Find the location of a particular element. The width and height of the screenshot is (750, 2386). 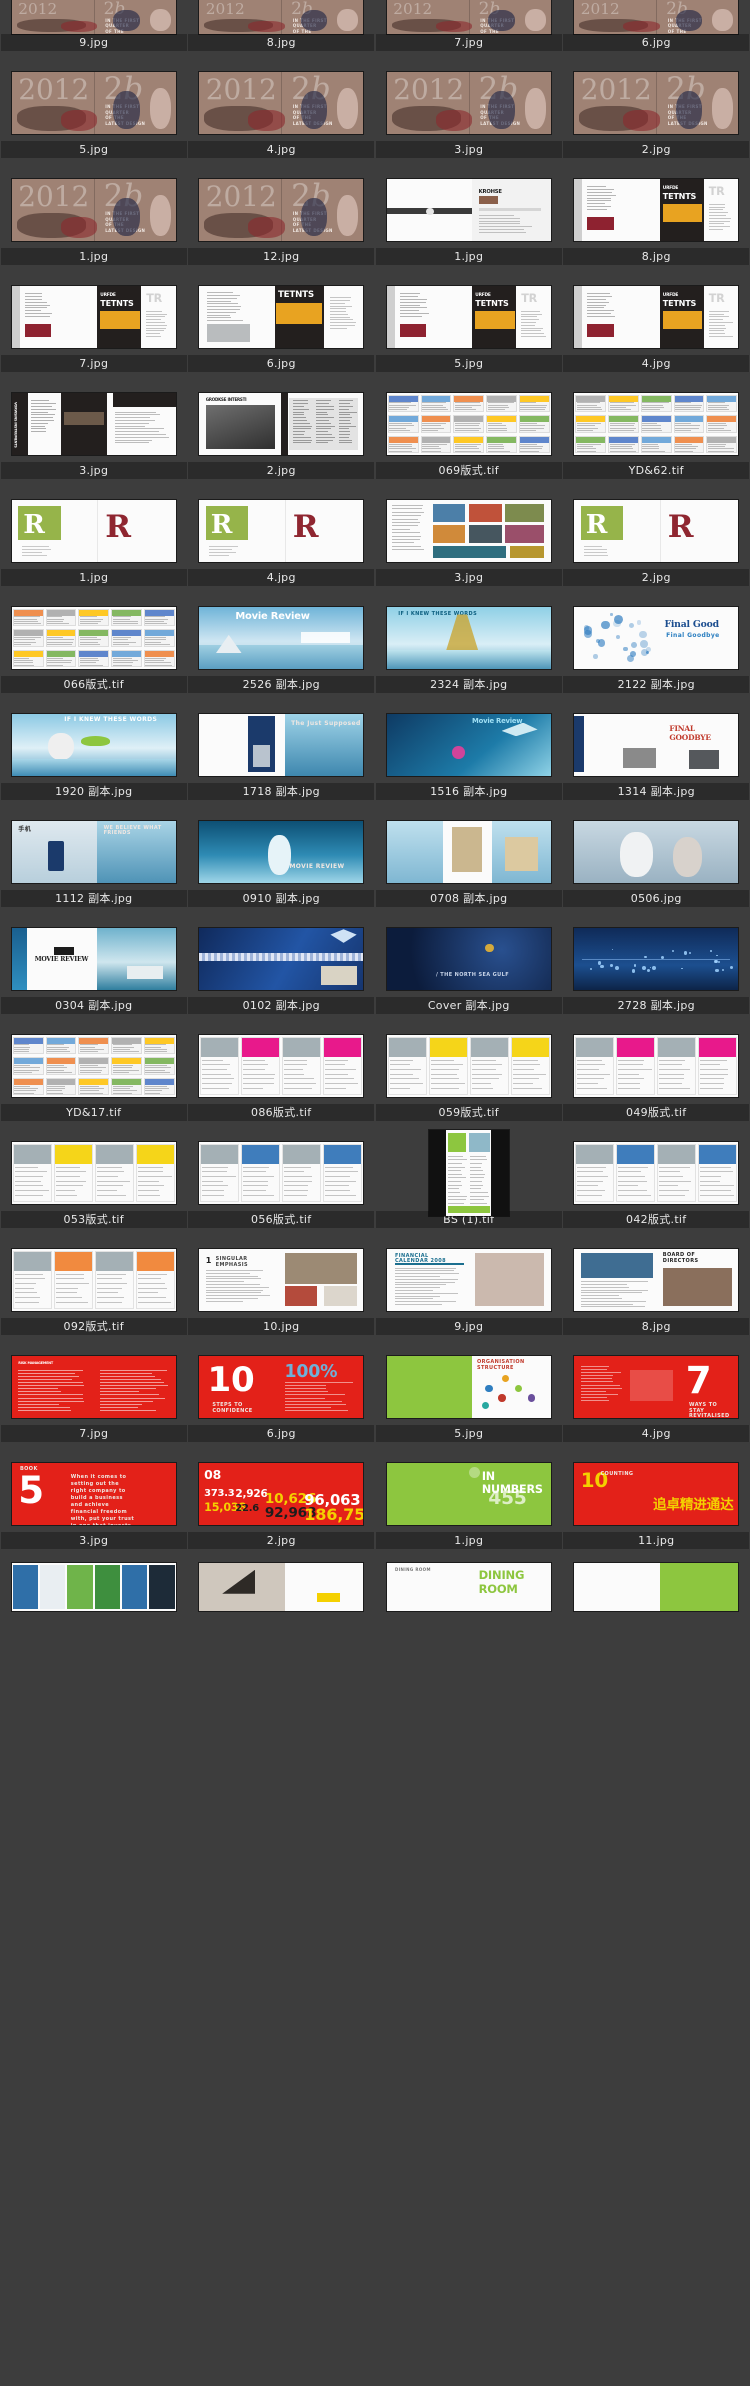

filename-label: 053版式.tif is located at coordinates (93, 1219).